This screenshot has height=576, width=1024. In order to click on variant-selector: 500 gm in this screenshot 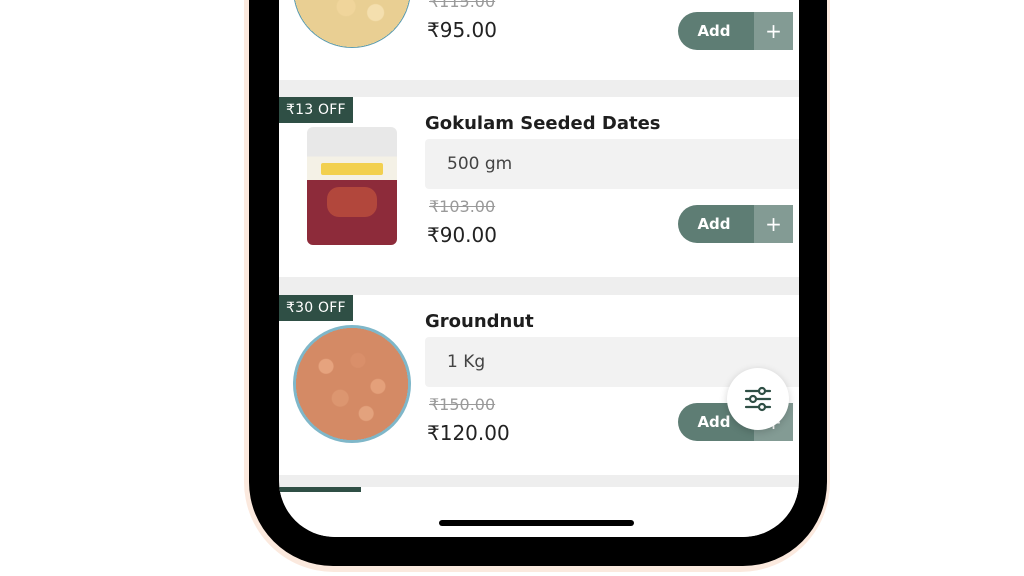, I will do `click(612, 164)`.